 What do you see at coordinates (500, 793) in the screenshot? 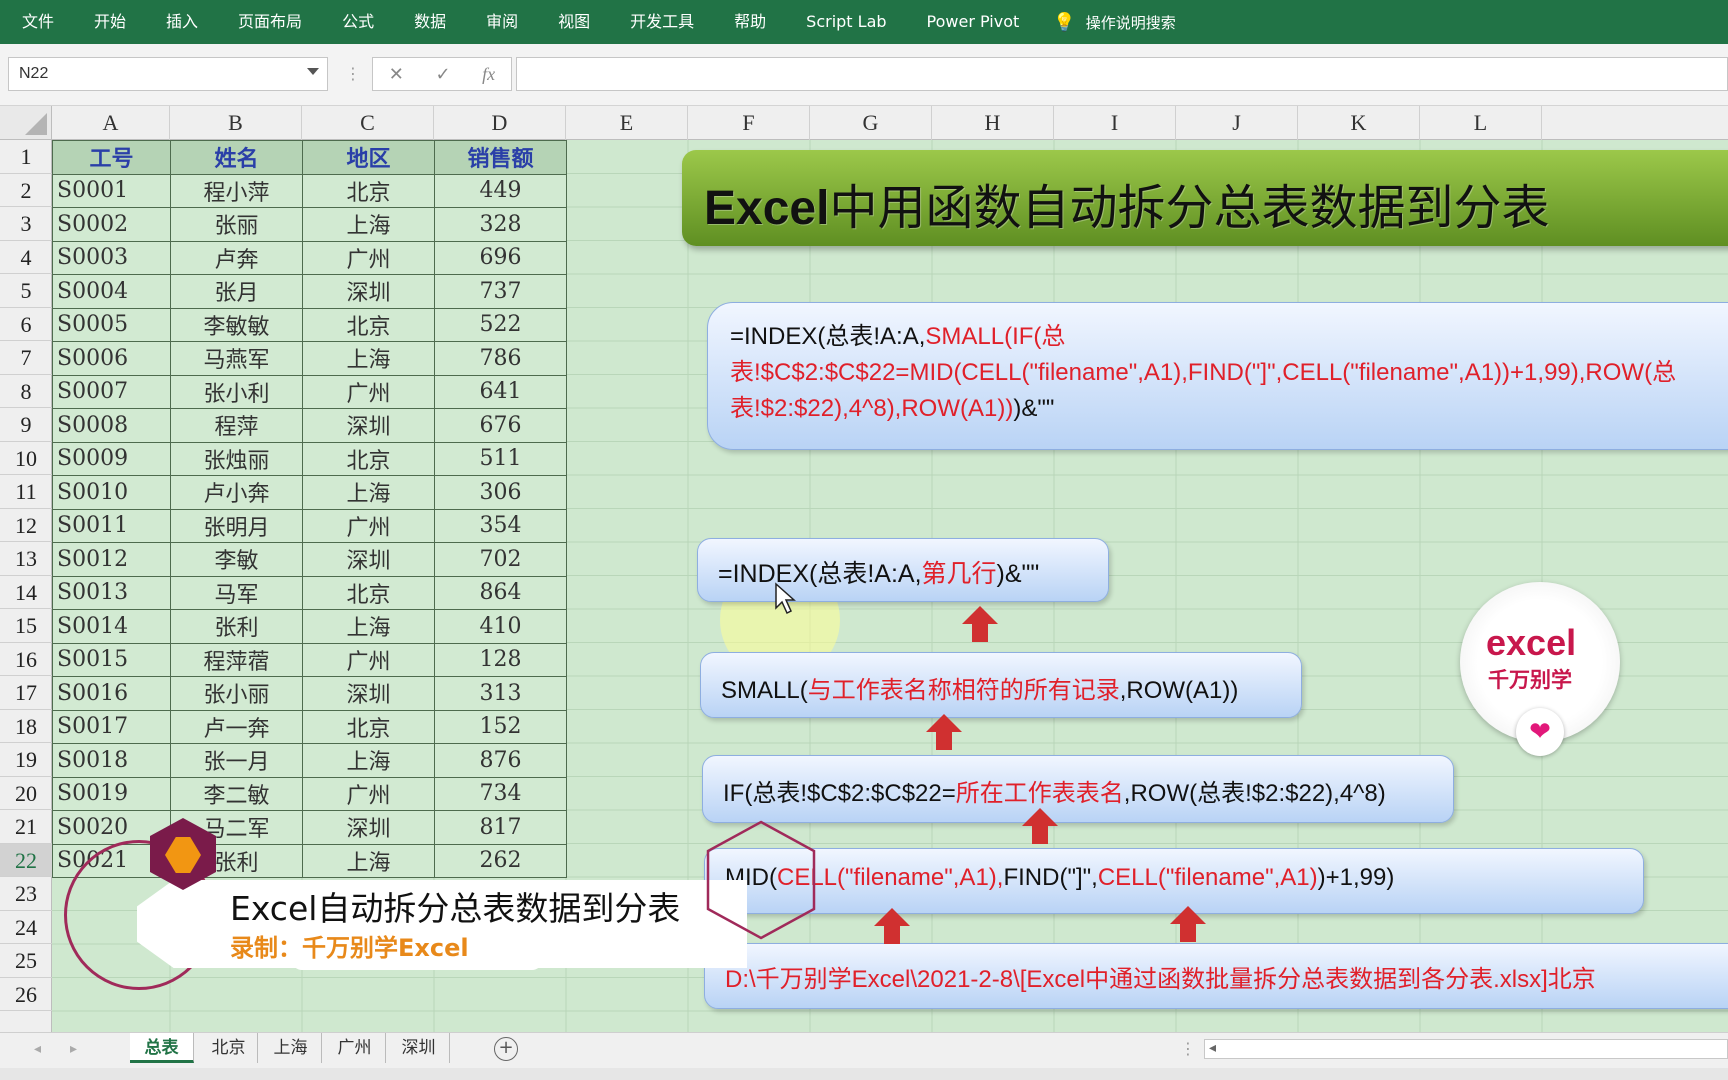
I see `table-cell: 734` at bounding box center [500, 793].